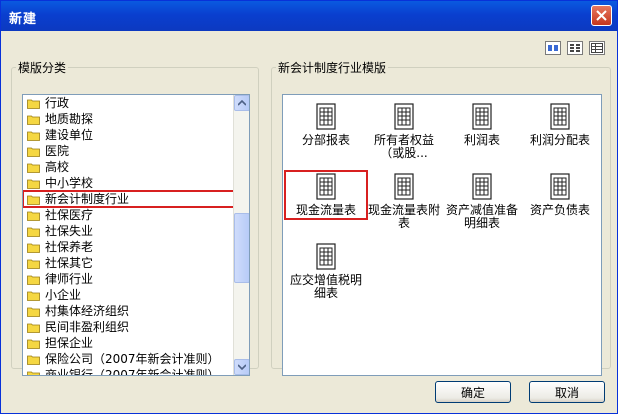 The image size is (618, 414). Describe the element at coordinates (128, 295) in the screenshot. I see `category-item: 小企业` at that location.